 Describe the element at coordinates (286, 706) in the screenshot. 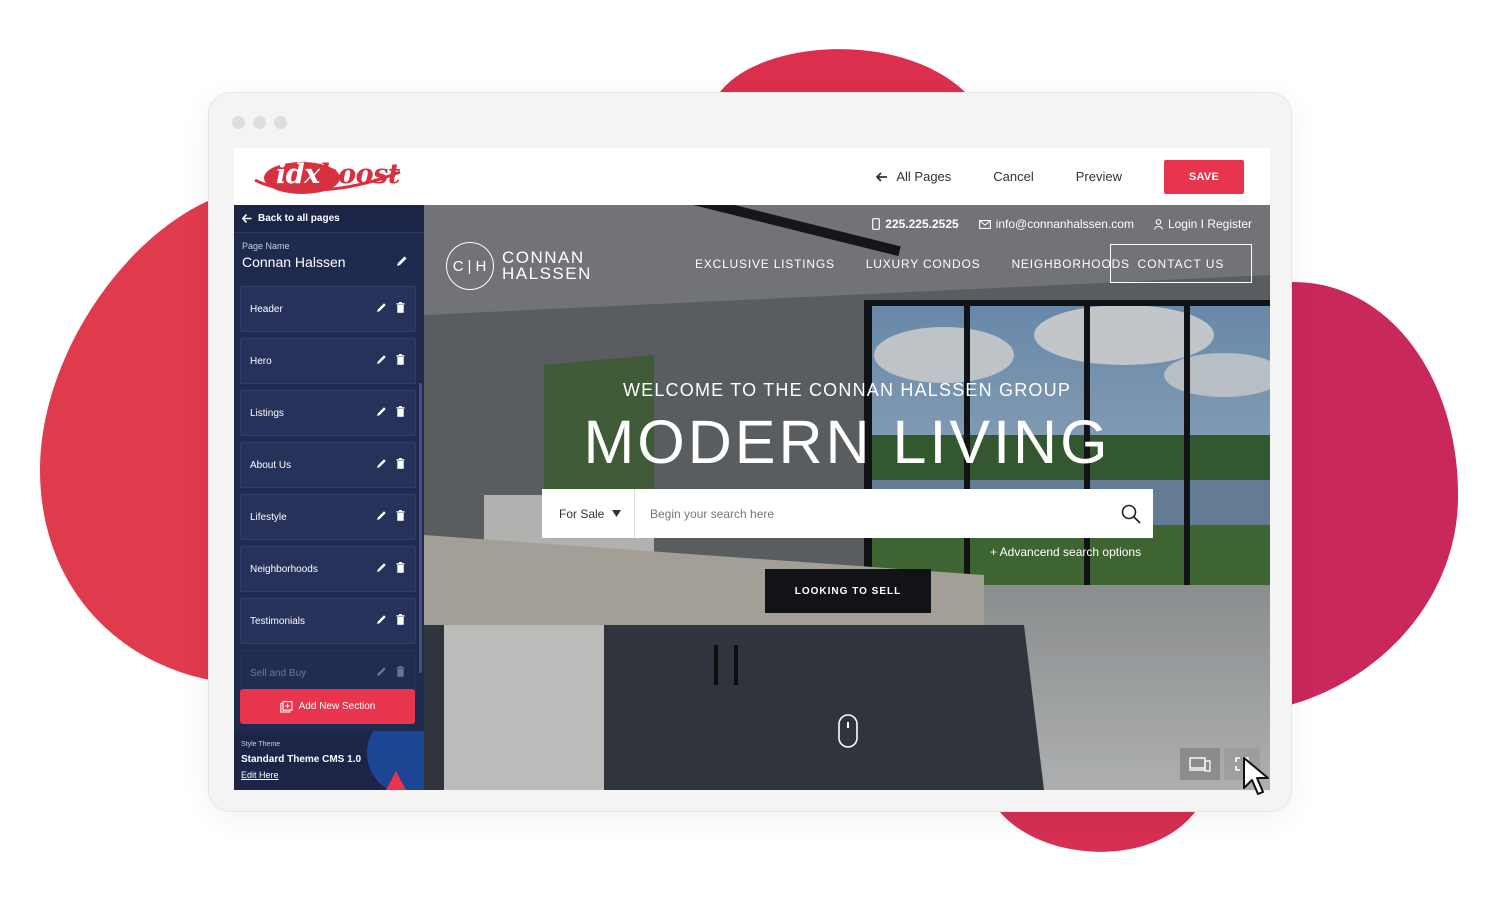

I see `add-section-icon` at that location.